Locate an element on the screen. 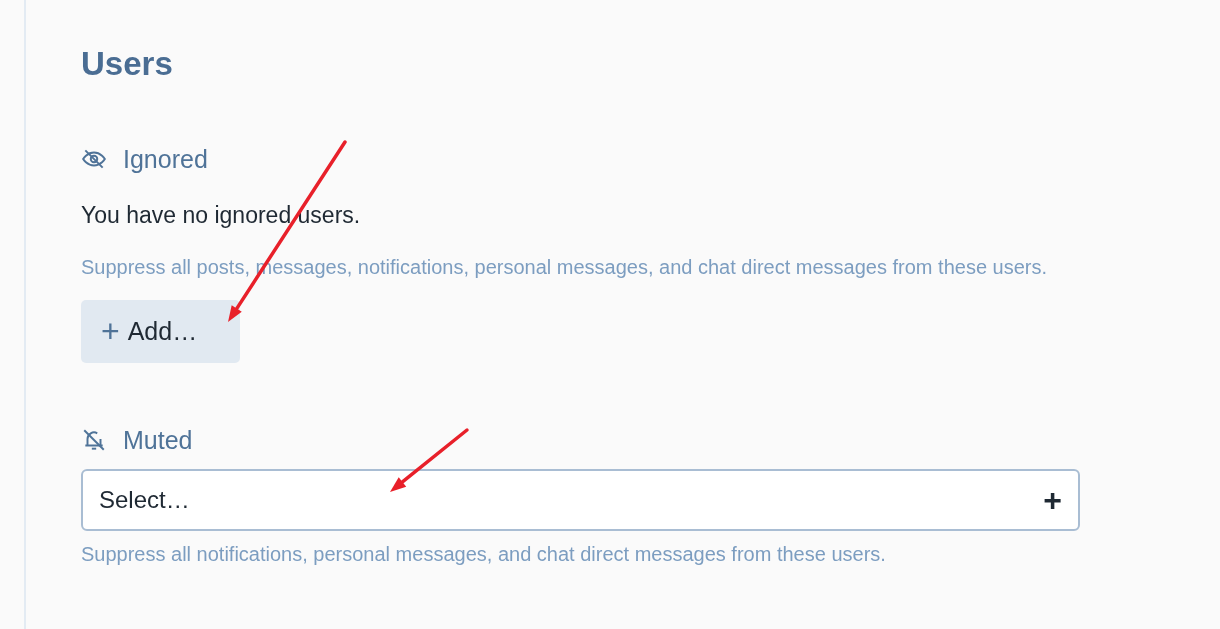  description-text: Suppress all notifications, personal messages, and chat direct messages from these users. is located at coordinates (484, 554).